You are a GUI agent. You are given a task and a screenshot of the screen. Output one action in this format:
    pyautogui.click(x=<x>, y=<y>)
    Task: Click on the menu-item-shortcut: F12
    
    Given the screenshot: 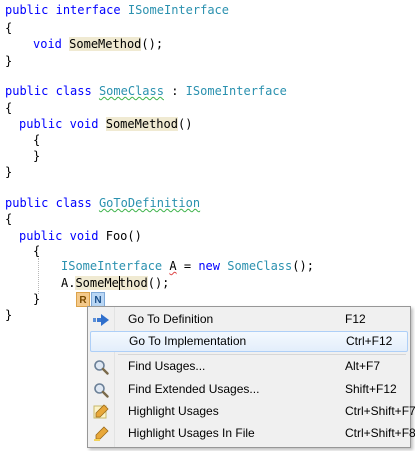 What is the action you would take?
    pyautogui.click(x=355, y=319)
    